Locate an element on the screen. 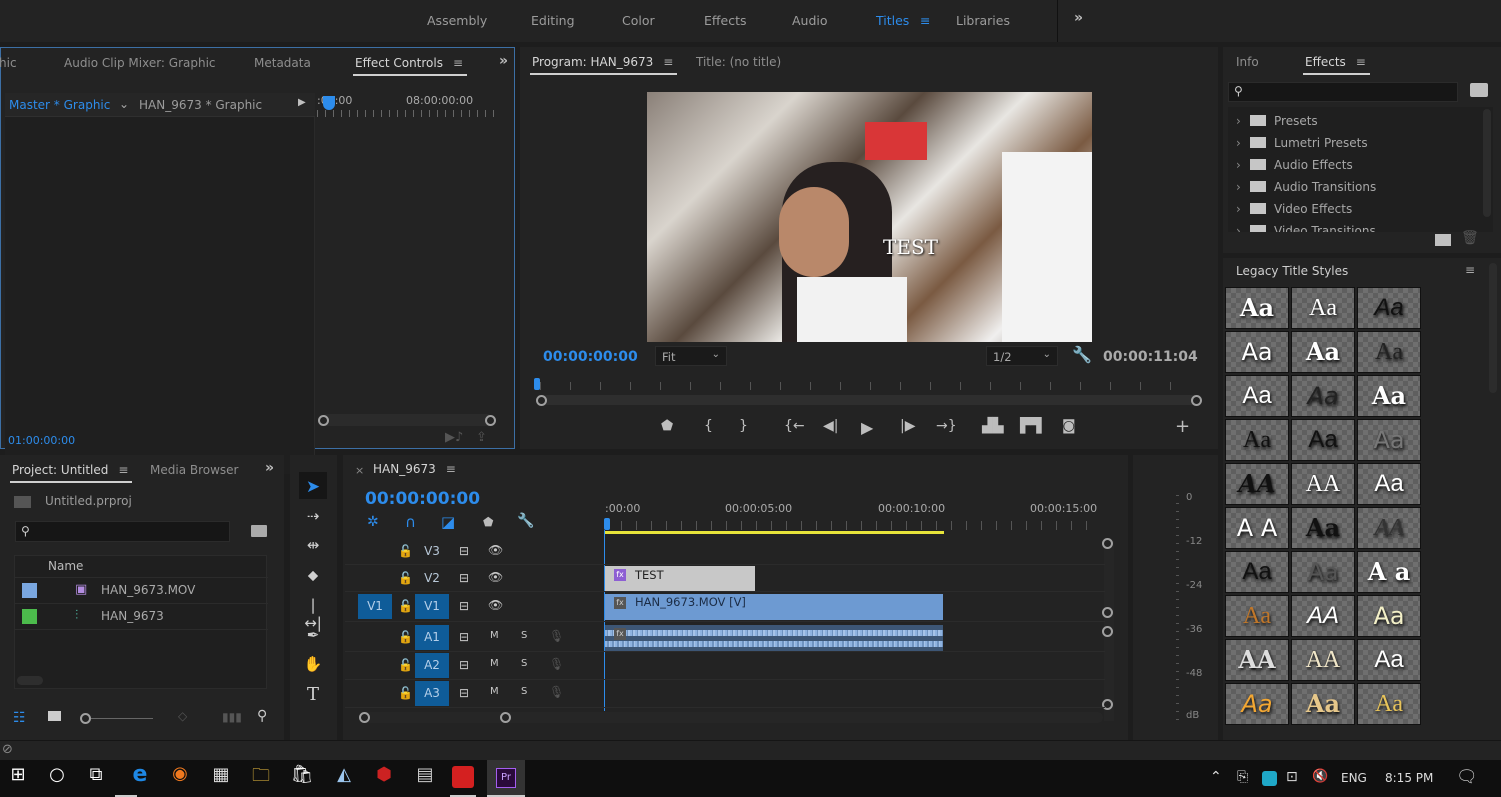  project-search-input: ⚲ is located at coordinates (122, 531).